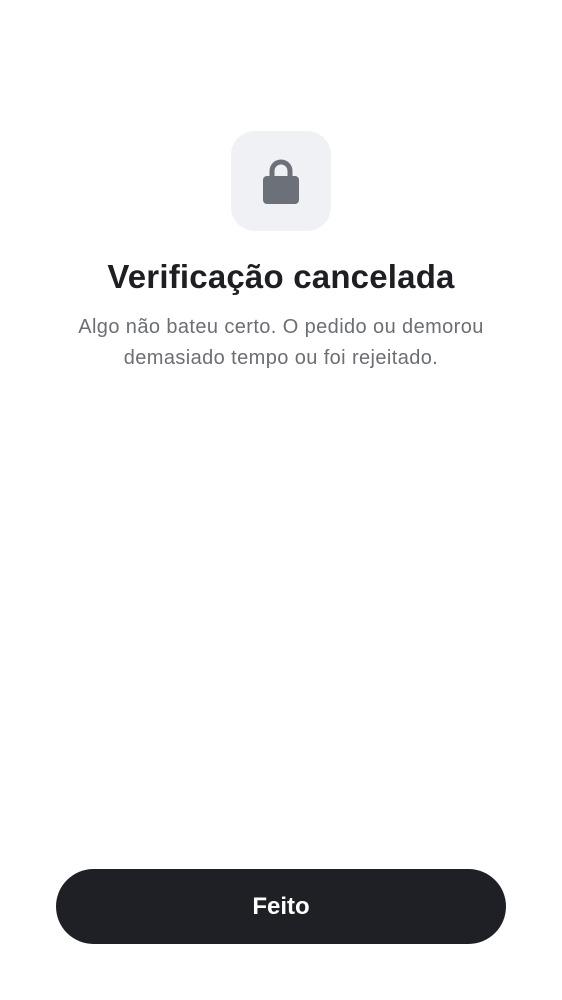  Describe the element at coordinates (281, 906) in the screenshot. I see `done-button: Feito` at that location.